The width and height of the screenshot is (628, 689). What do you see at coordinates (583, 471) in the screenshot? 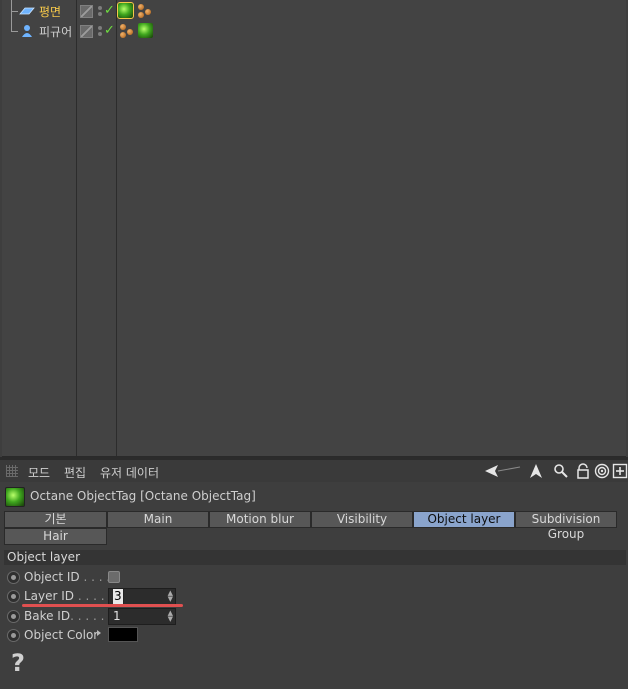
I see `lock-icon` at bounding box center [583, 471].